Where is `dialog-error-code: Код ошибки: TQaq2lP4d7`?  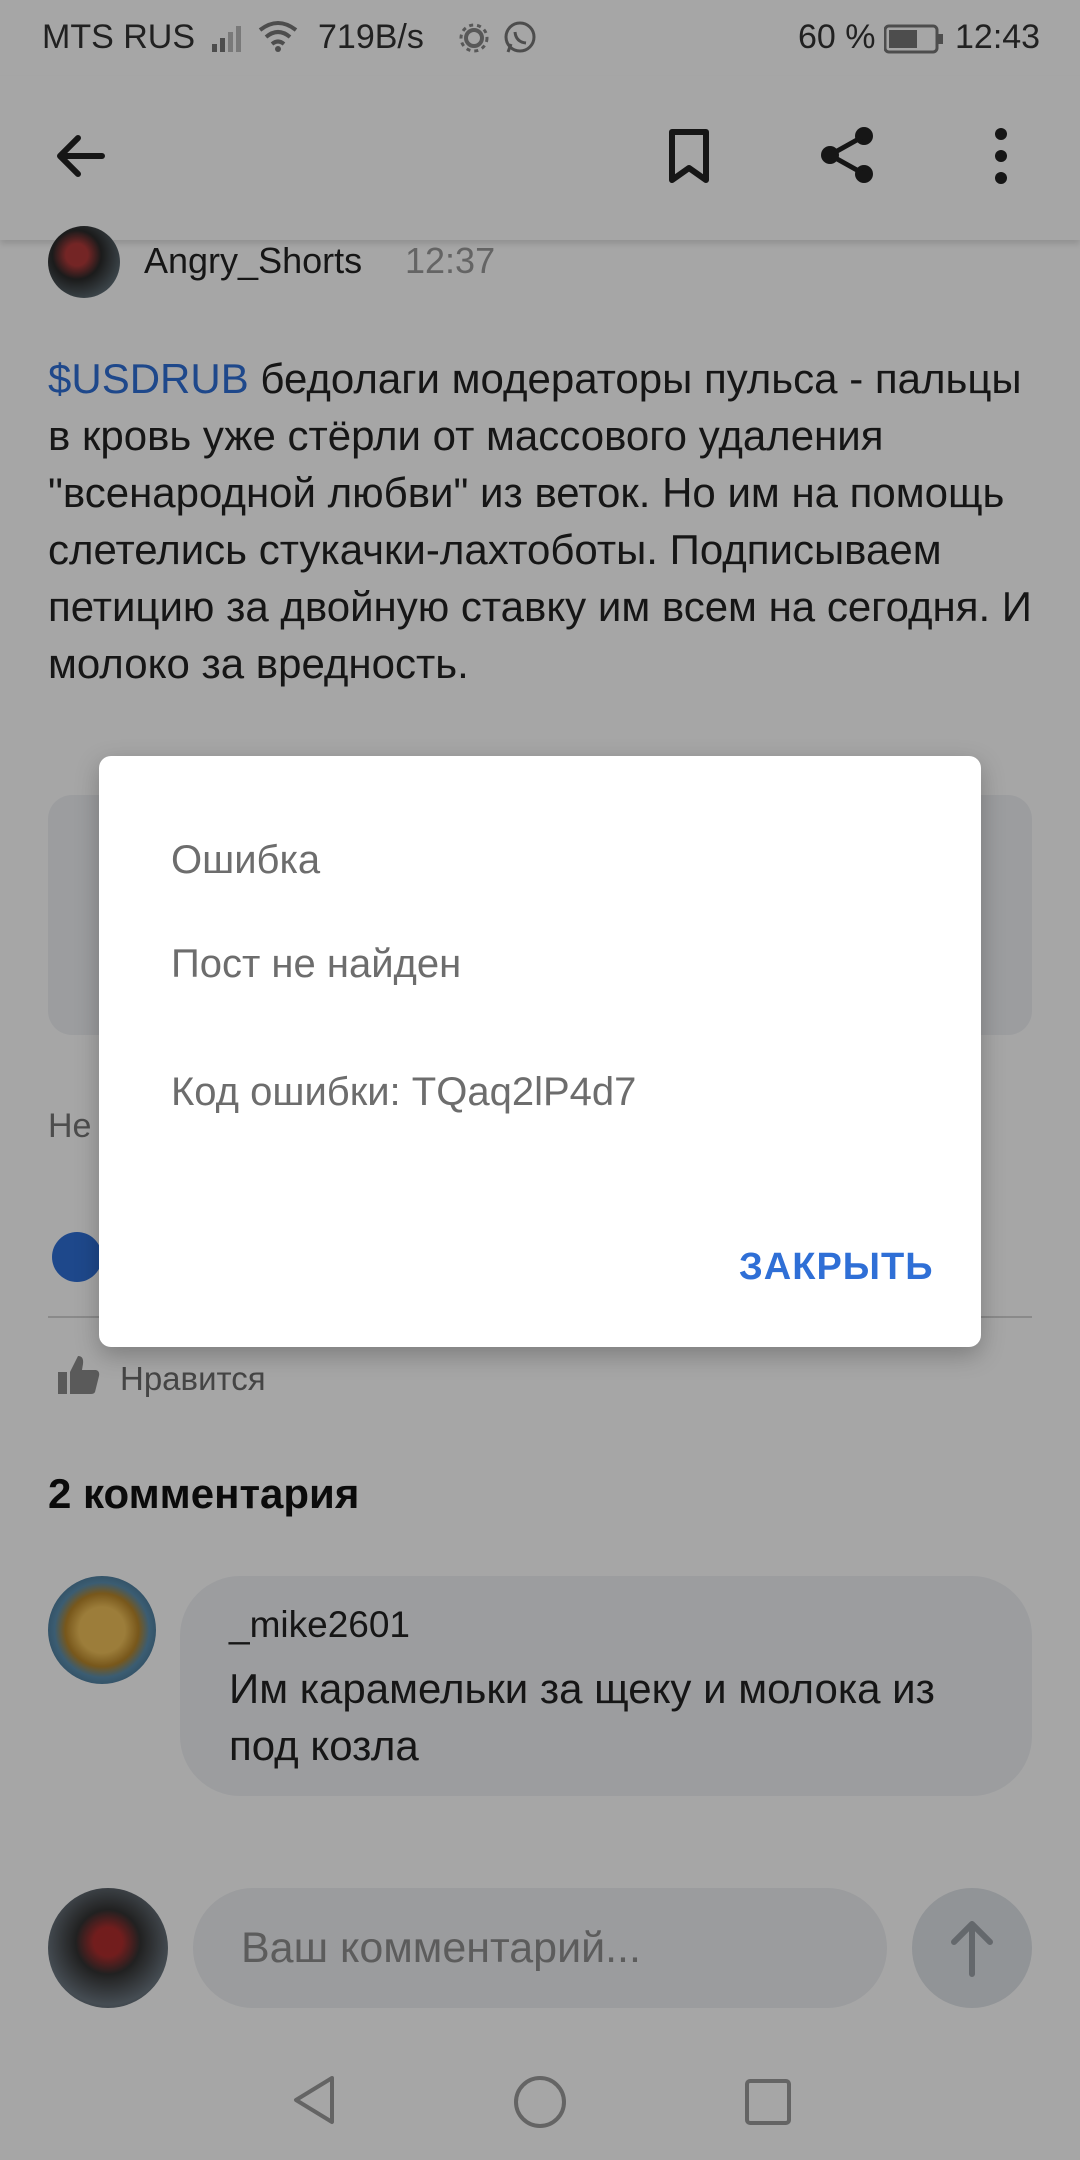 dialog-error-code: Код ошибки: TQaq2lP4d7 is located at coordinates (403, 1092).